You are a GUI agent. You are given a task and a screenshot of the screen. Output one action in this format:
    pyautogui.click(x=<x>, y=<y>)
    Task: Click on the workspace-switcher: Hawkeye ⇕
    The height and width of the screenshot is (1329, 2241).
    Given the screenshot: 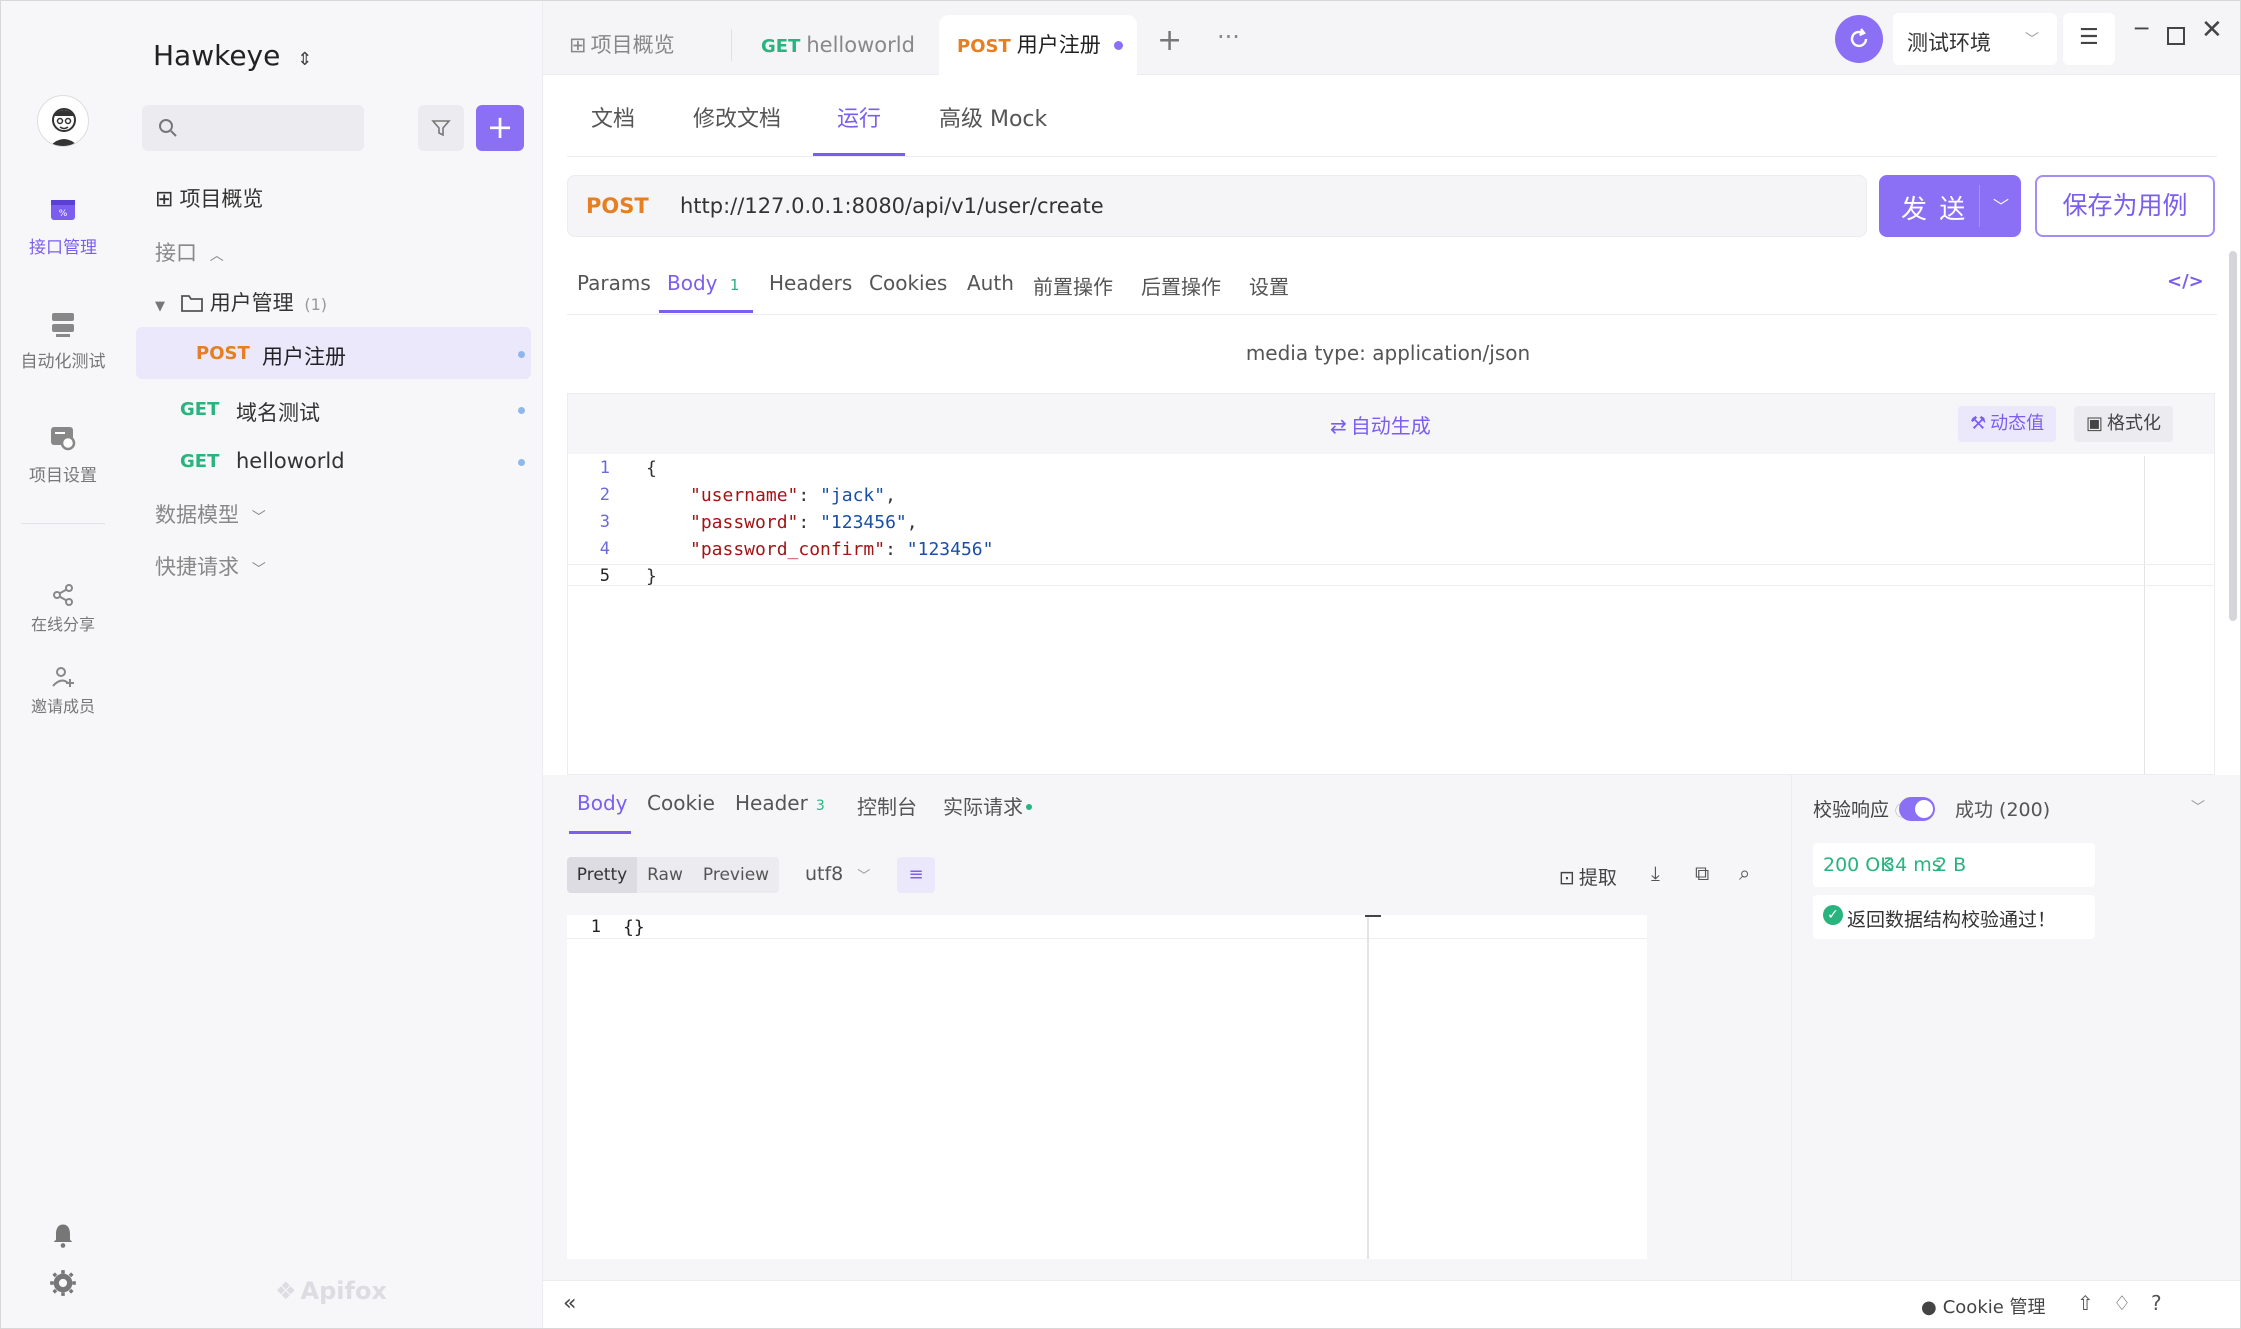 What is the action you would take?
    pyautogui.click(x=232, y=55)
    